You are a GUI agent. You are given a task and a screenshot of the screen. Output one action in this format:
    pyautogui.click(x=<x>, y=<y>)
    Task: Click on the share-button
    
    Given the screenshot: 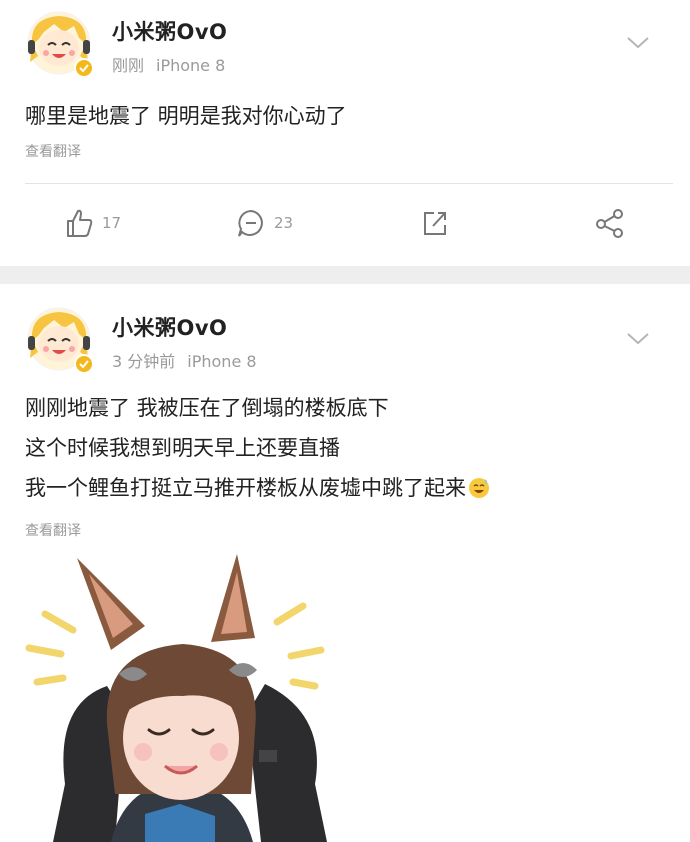 What is the action you would take?
    pyautogui.click(x=610, y=223)
    